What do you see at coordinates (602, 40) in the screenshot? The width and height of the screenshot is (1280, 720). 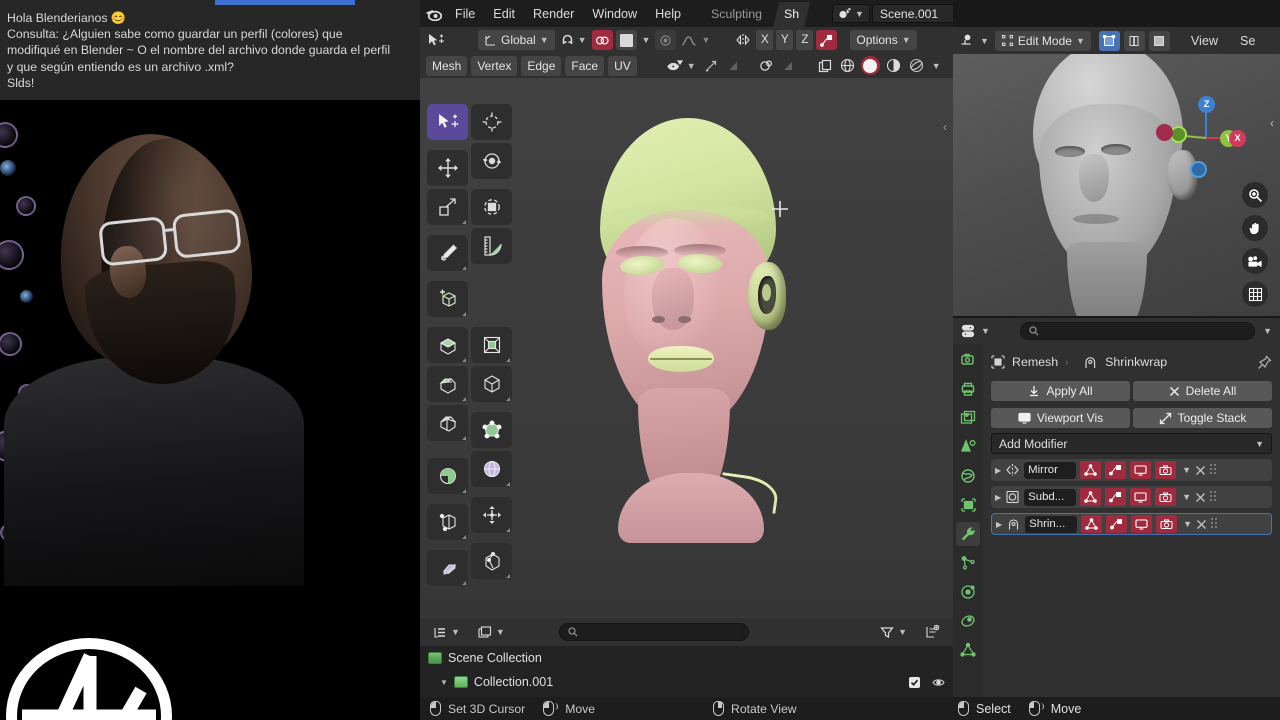 I see `proportional-edit-icon` at bounding box center [602, 40].